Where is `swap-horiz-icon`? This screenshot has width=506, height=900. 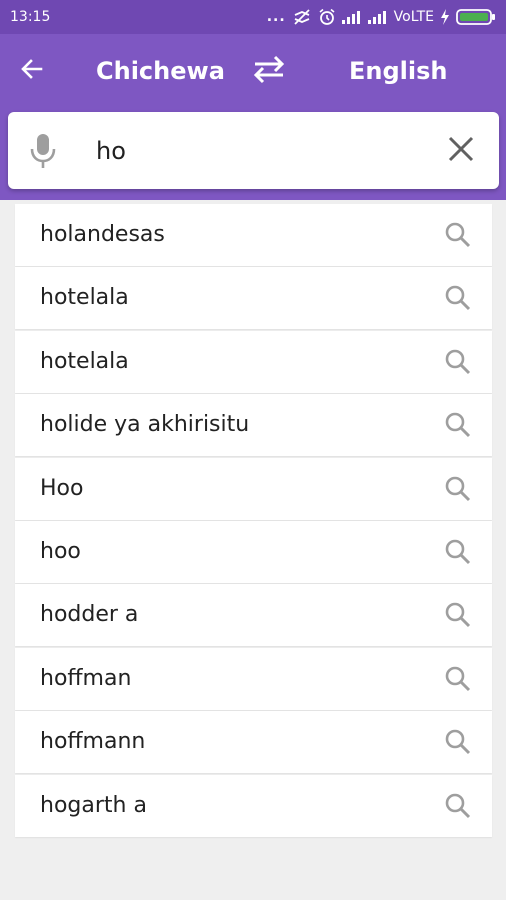 swap-horiz-icon is located at coordinates (269, 71).